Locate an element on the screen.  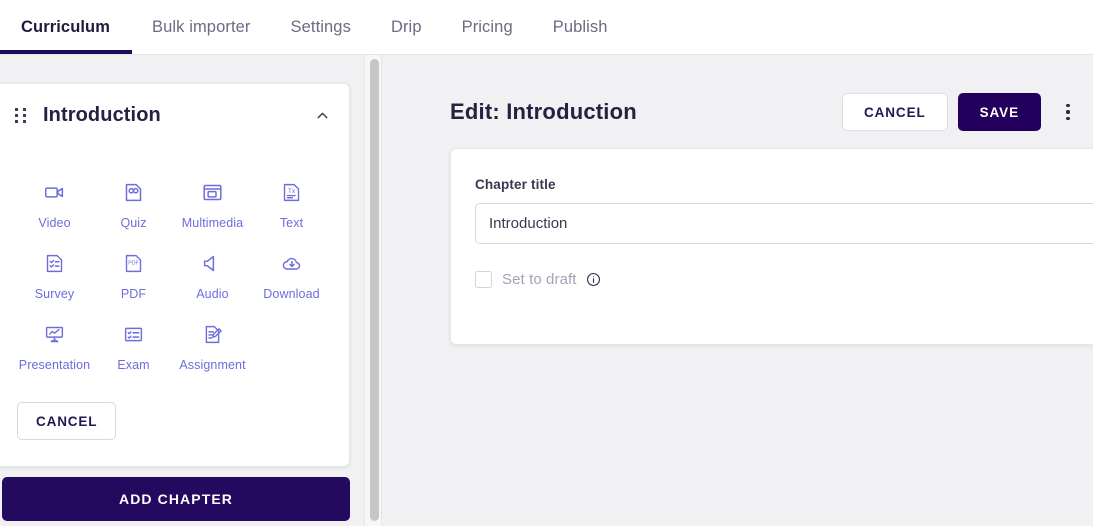
tab-label: Pricing is located at coordinates (487, 26).